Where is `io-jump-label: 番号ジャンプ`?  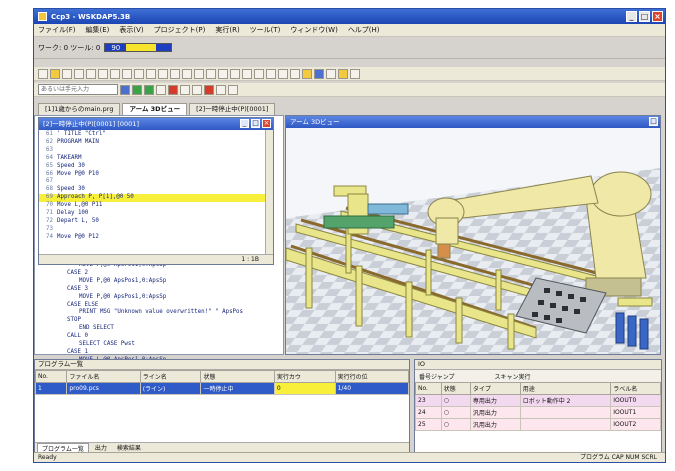 io-jump-label: 番号ジャンプ is located at coordinates (437, 376).